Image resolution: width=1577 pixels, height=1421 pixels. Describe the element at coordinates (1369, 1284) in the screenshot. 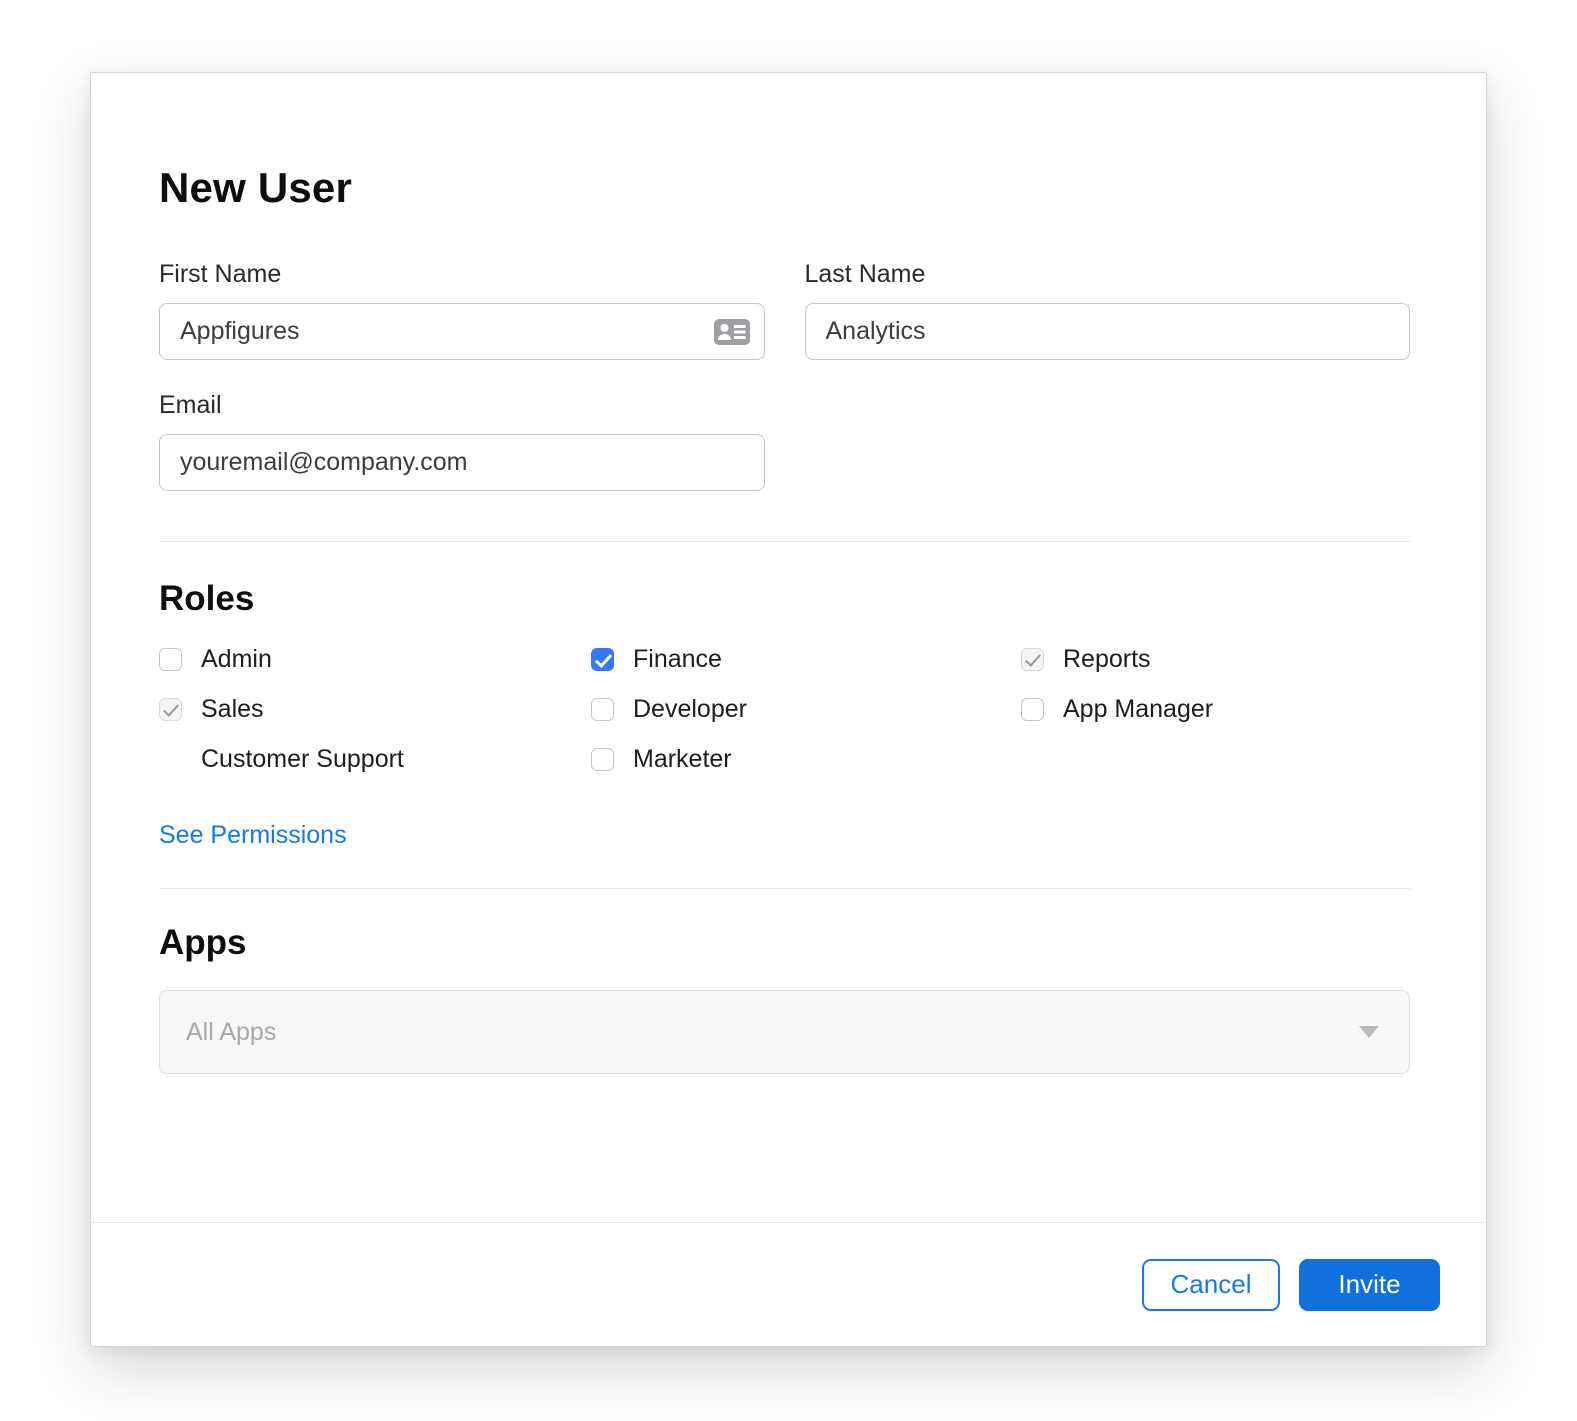

I see `invite-button: Invite` at that location.